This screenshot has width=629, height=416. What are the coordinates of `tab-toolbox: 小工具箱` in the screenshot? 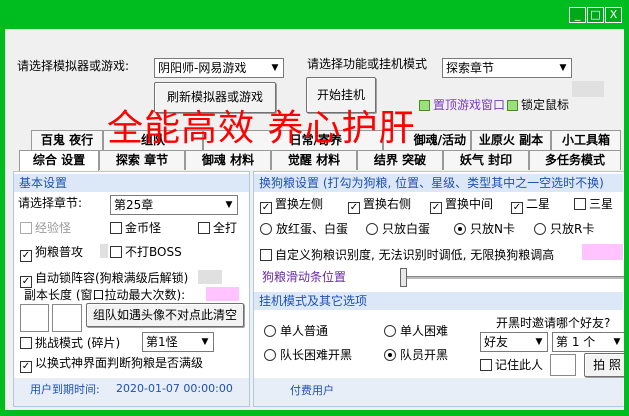 It's located at (586, 140).